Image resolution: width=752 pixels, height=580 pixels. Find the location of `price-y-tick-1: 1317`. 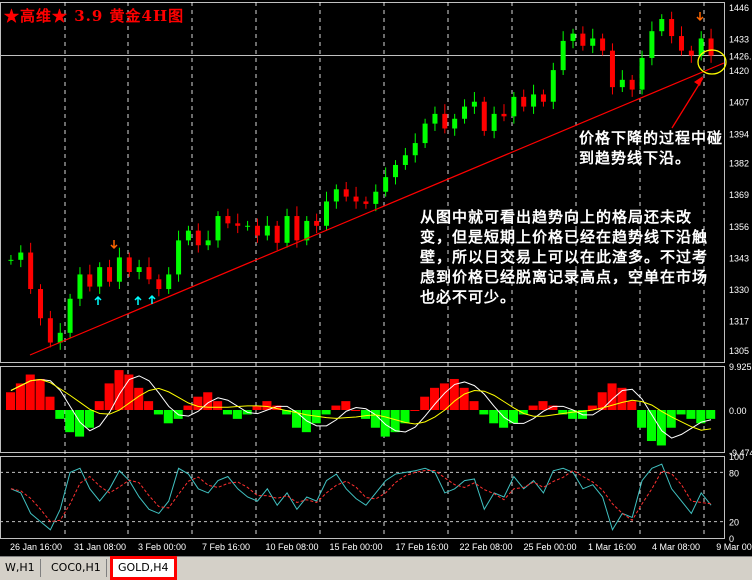

price-y-tick-1: 1317 is located at coordinates (739, 322).